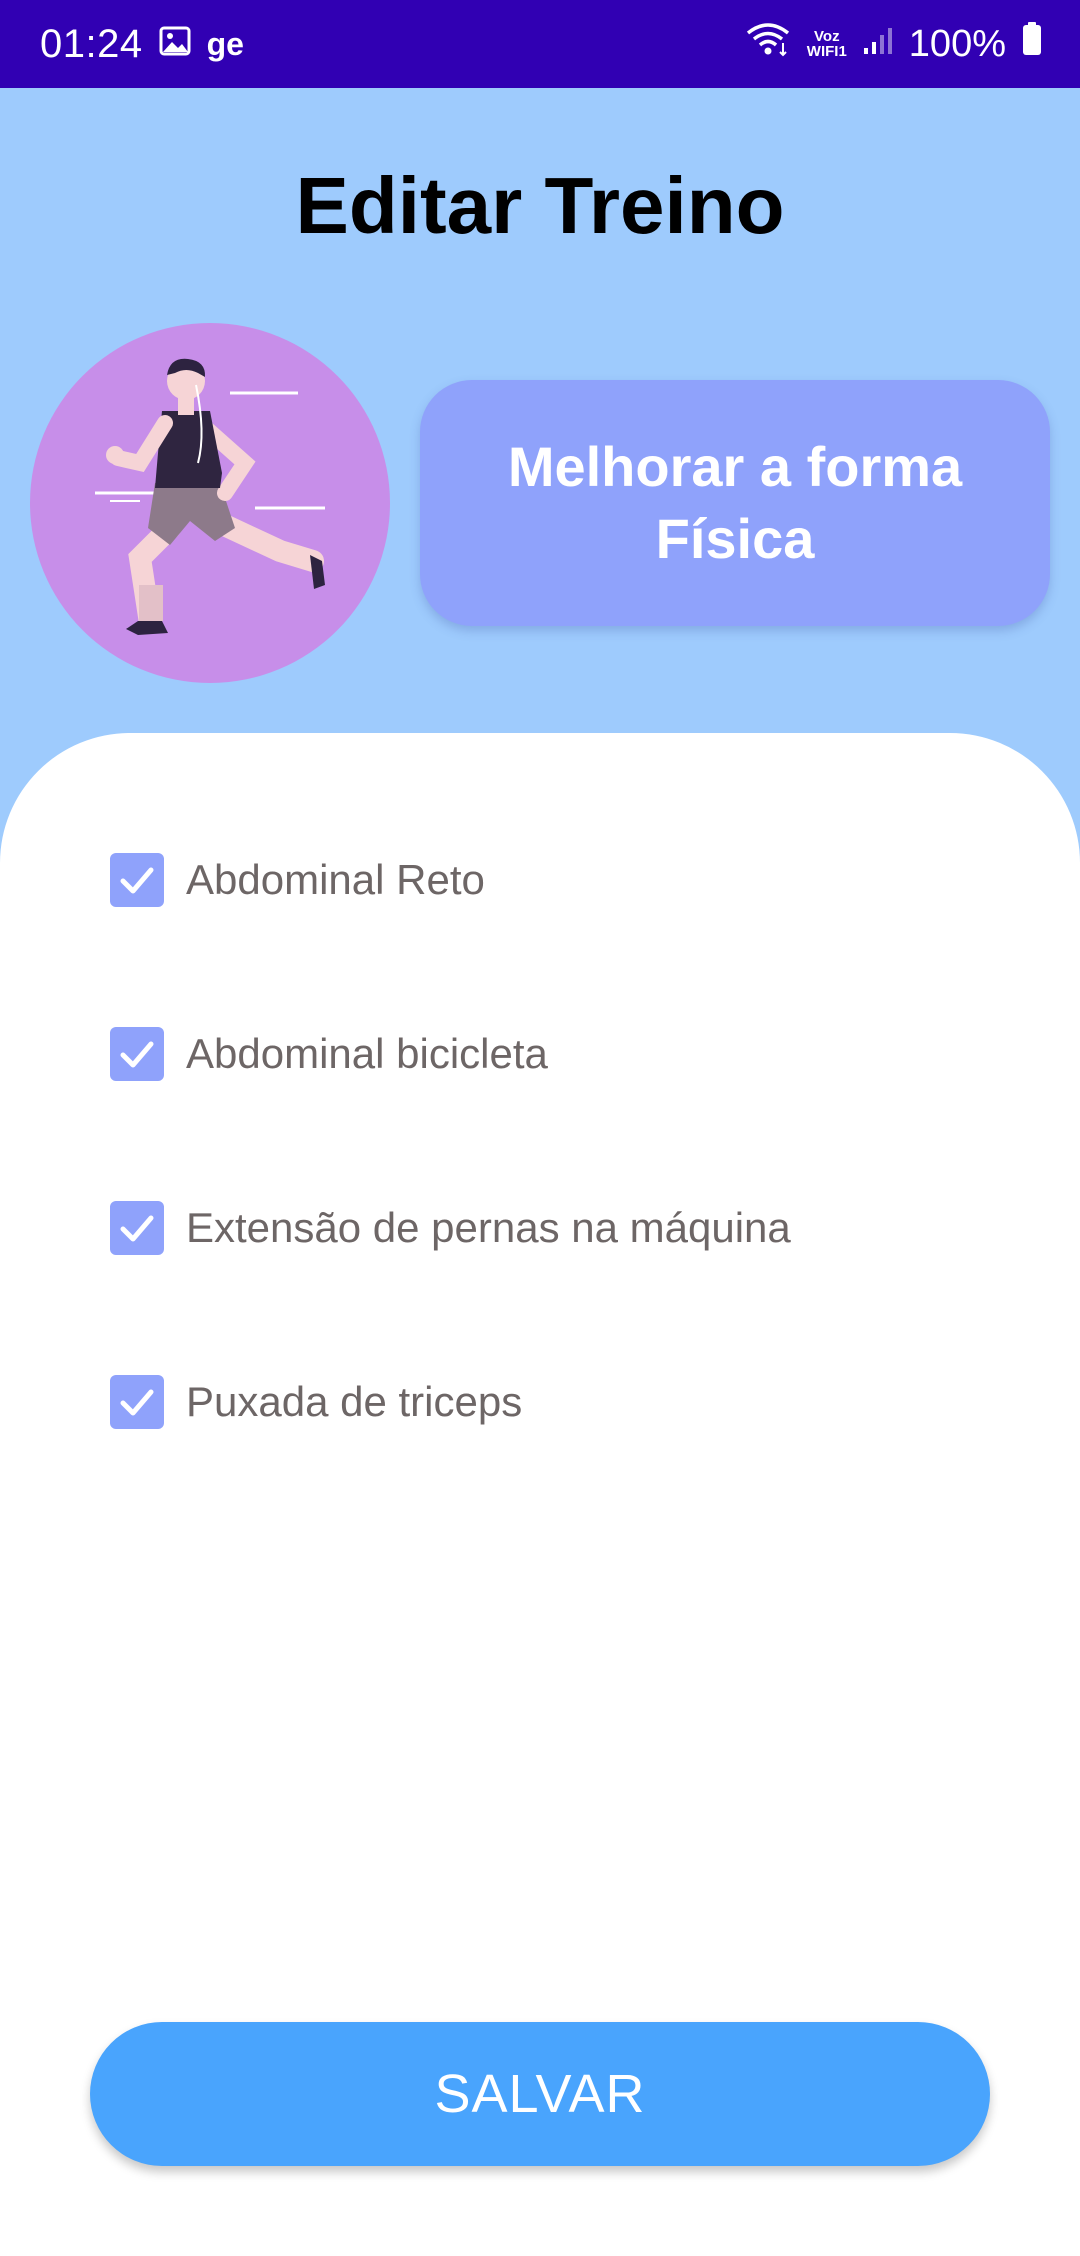 This screenshot has height=2256, width=1080. I want to click on avatar, so click(210, 503).